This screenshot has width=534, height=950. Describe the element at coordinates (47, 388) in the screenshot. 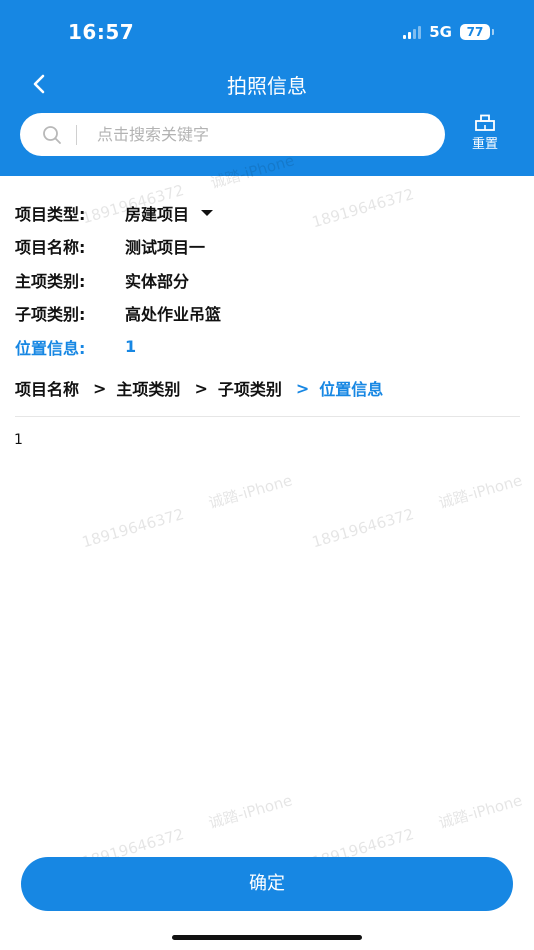

I see `breadcrumb-project-name: 项目名称` at that location.